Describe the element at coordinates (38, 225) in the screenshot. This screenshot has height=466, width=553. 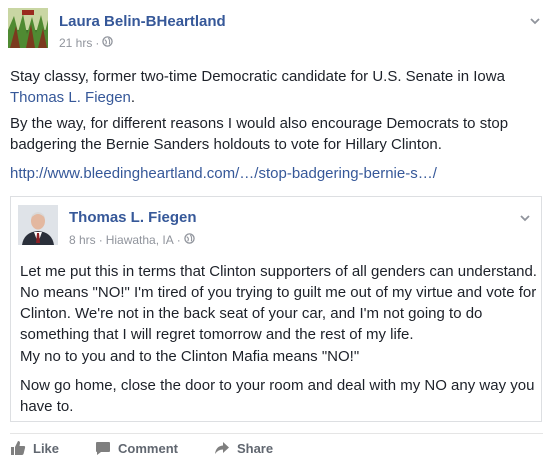
I see `shared-author-avatar` at that location.